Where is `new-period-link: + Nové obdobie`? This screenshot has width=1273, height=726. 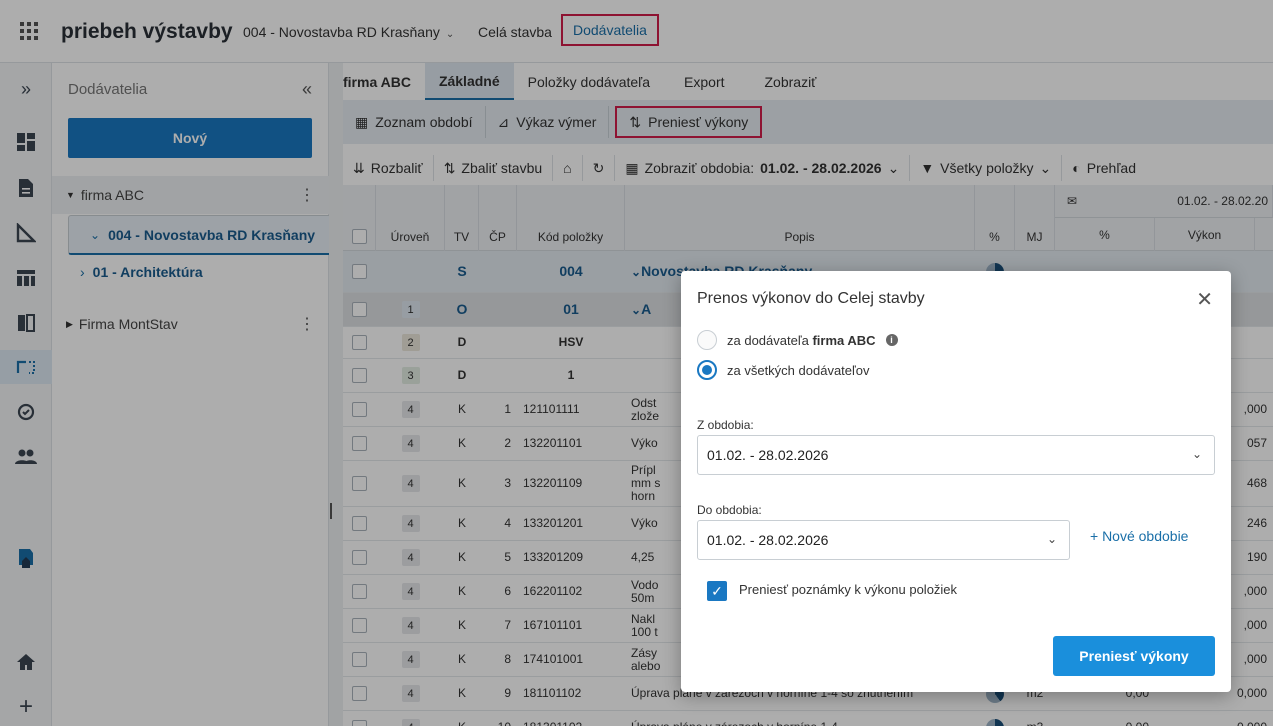 new-period-link: + Nové obdobie is located at coordinates (1139, 536).